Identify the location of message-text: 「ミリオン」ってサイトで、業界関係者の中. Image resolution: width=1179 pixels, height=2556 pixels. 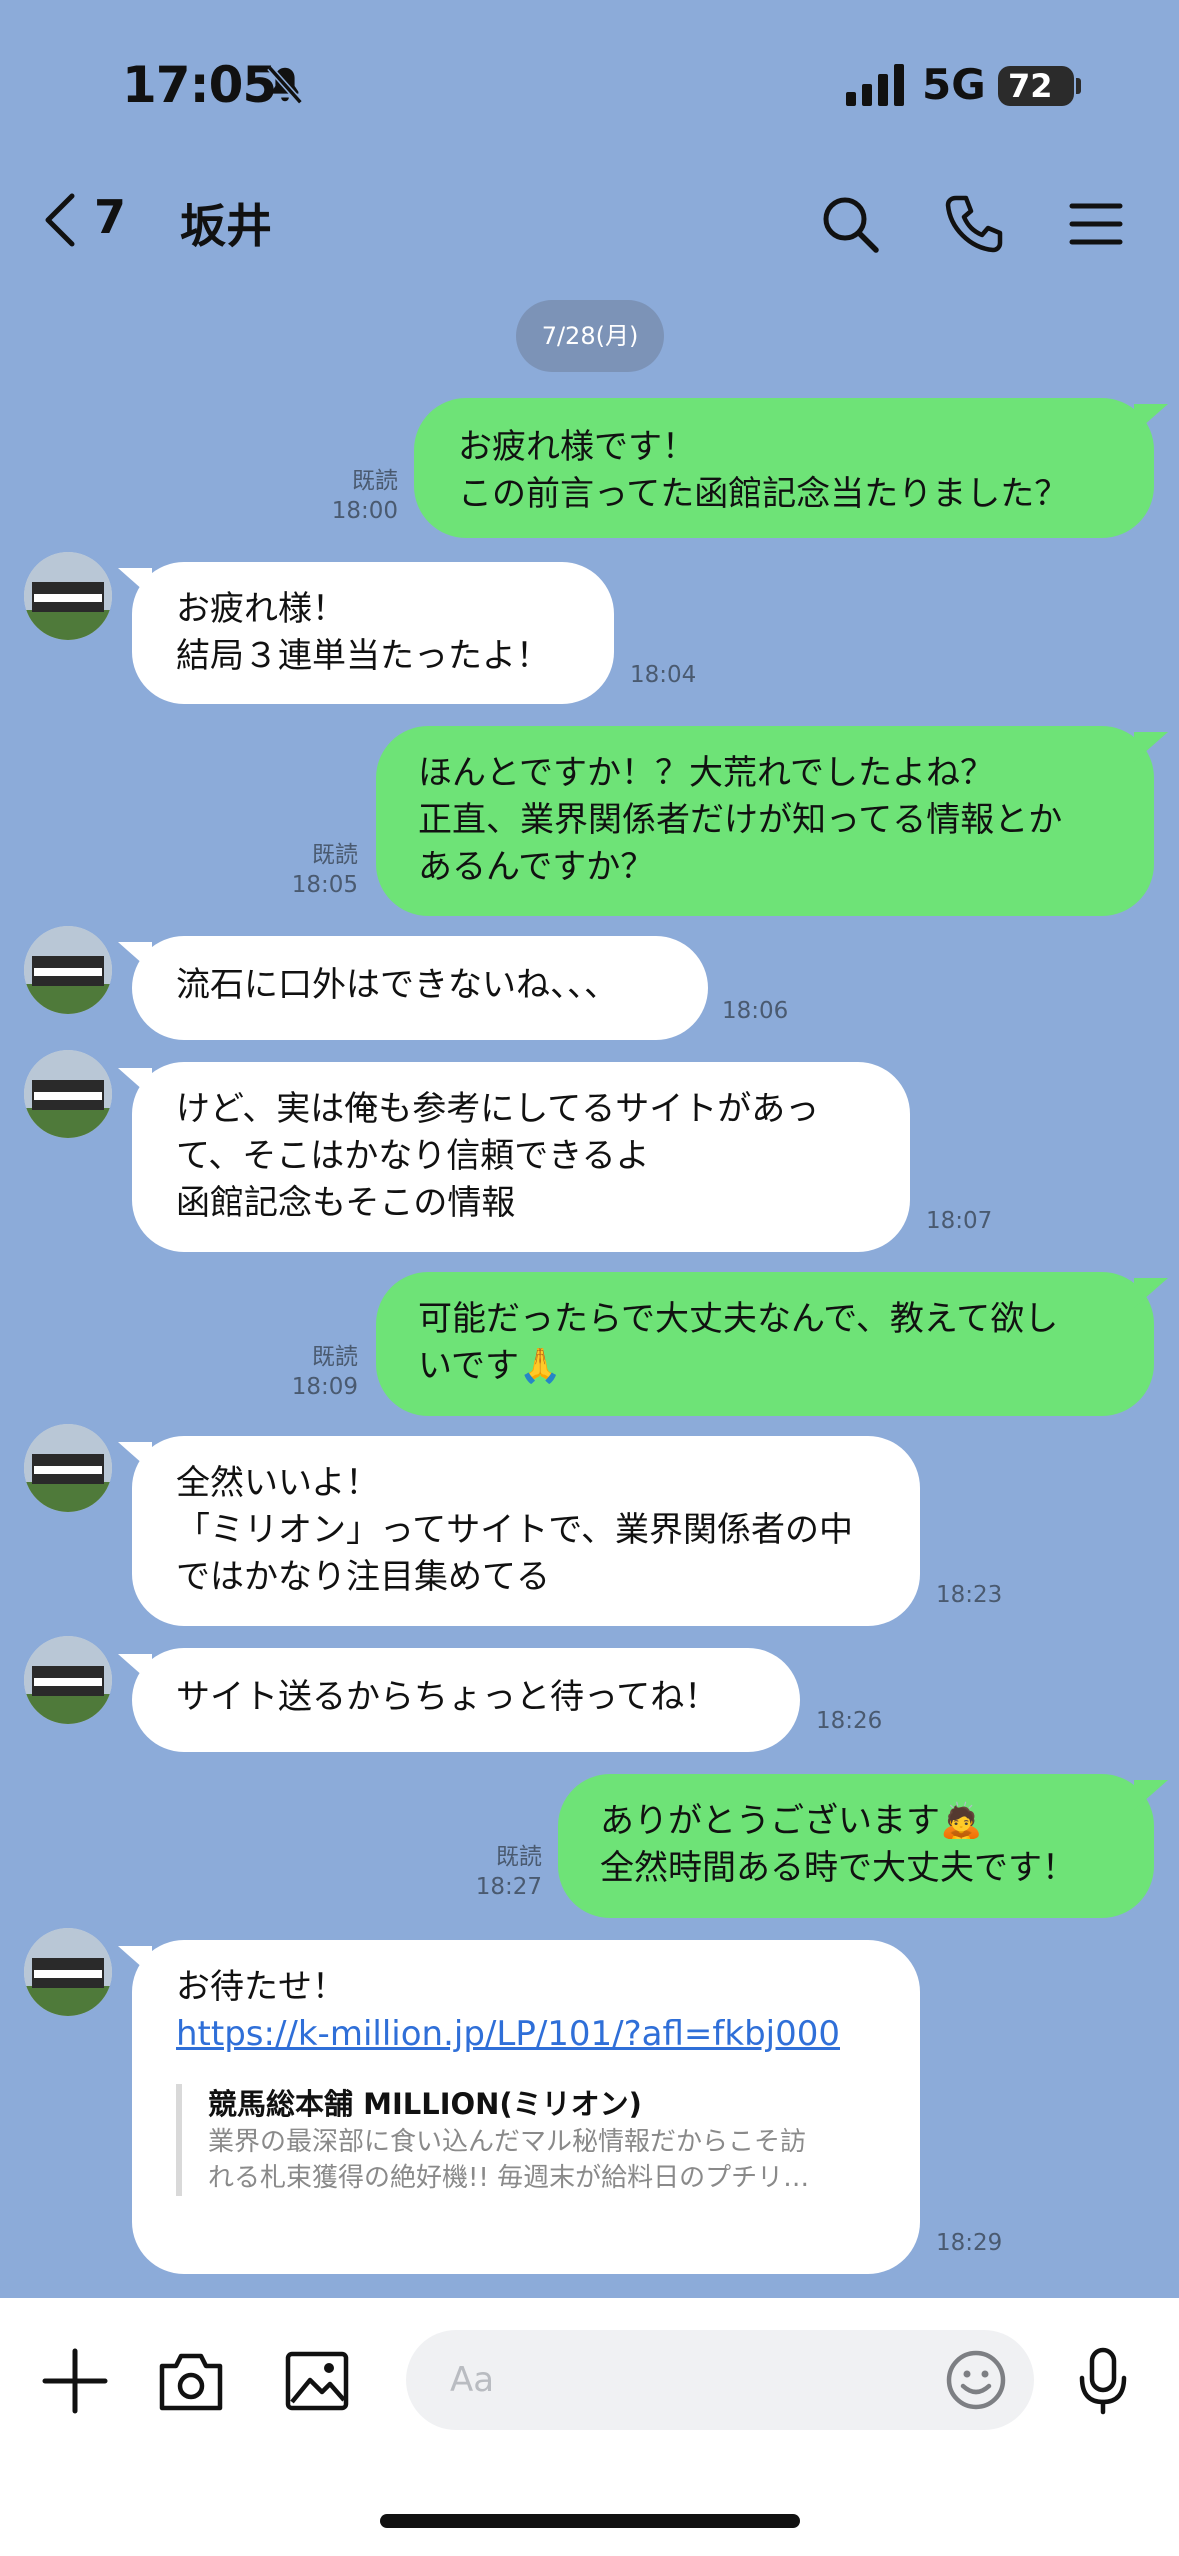
(514, 1530).